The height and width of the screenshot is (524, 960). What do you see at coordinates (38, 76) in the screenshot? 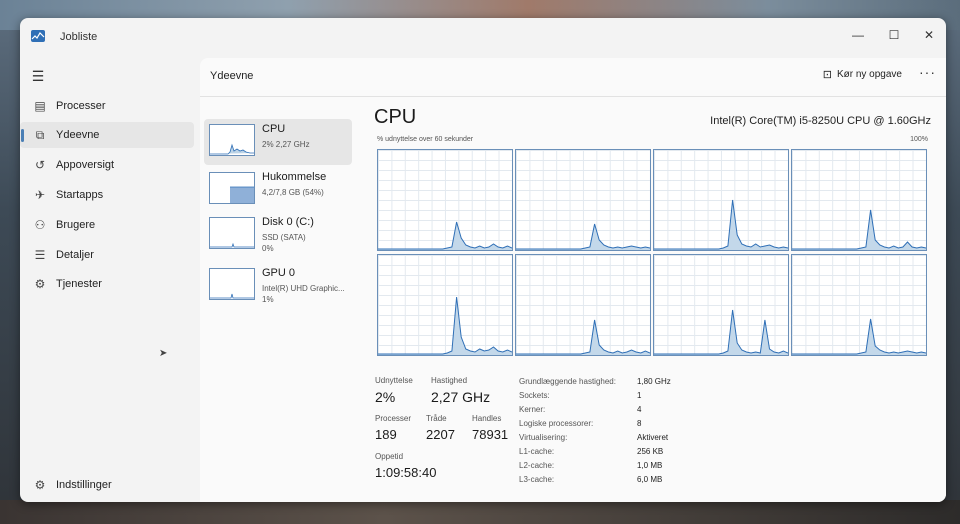
I see `hamburger-icon: ☰` at bounding box center [38, 76].